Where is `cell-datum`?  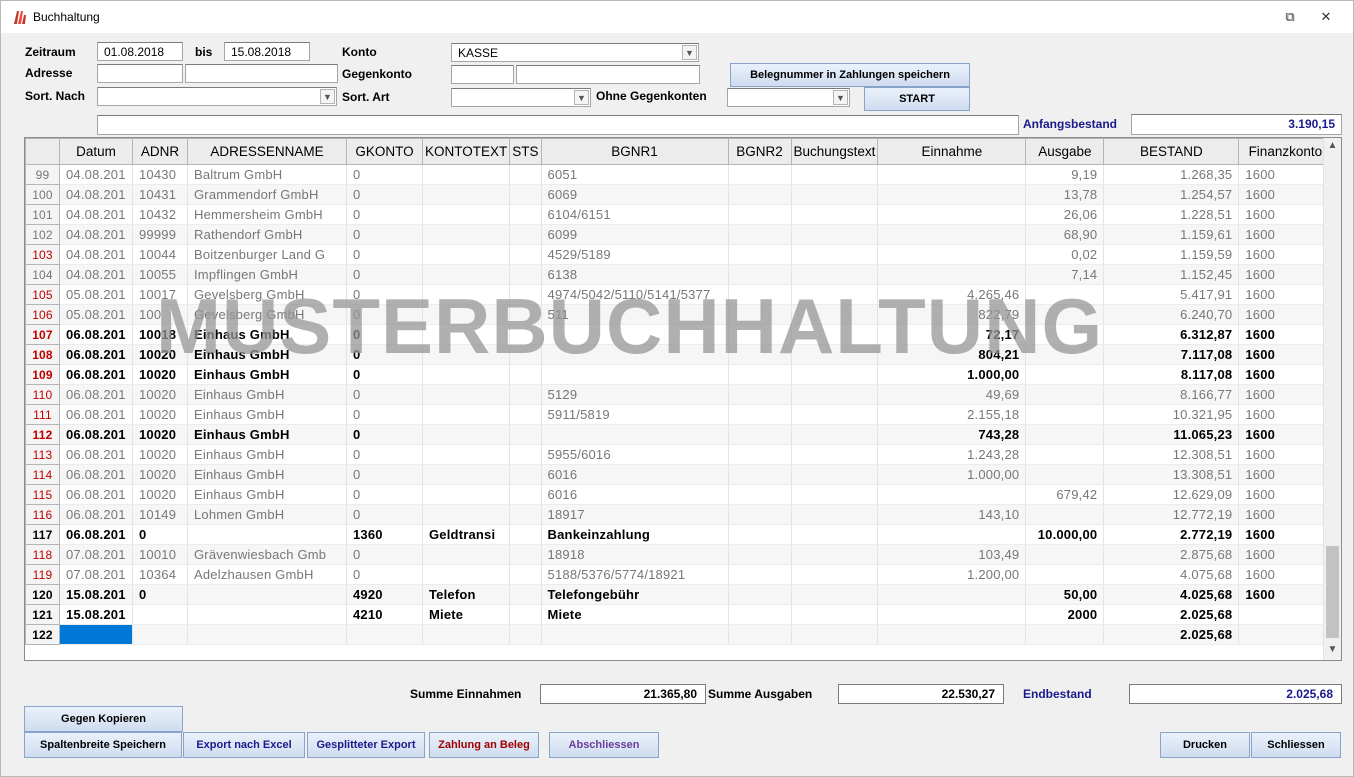 cell-datum is located at coordinates (96, 634).